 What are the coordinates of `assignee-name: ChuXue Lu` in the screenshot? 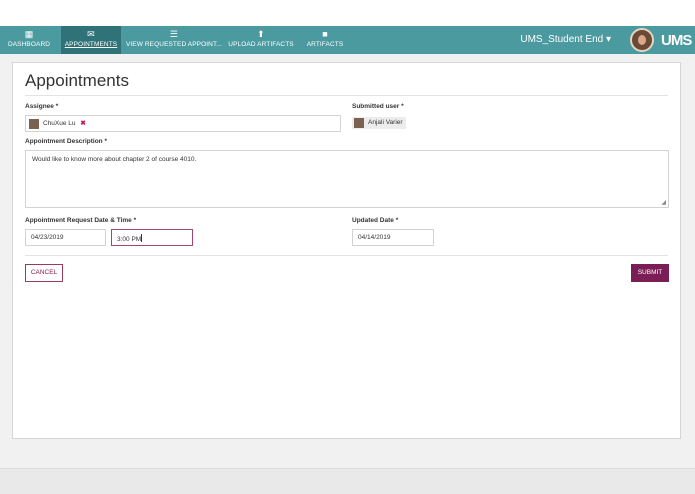 It's located at (59, 123).